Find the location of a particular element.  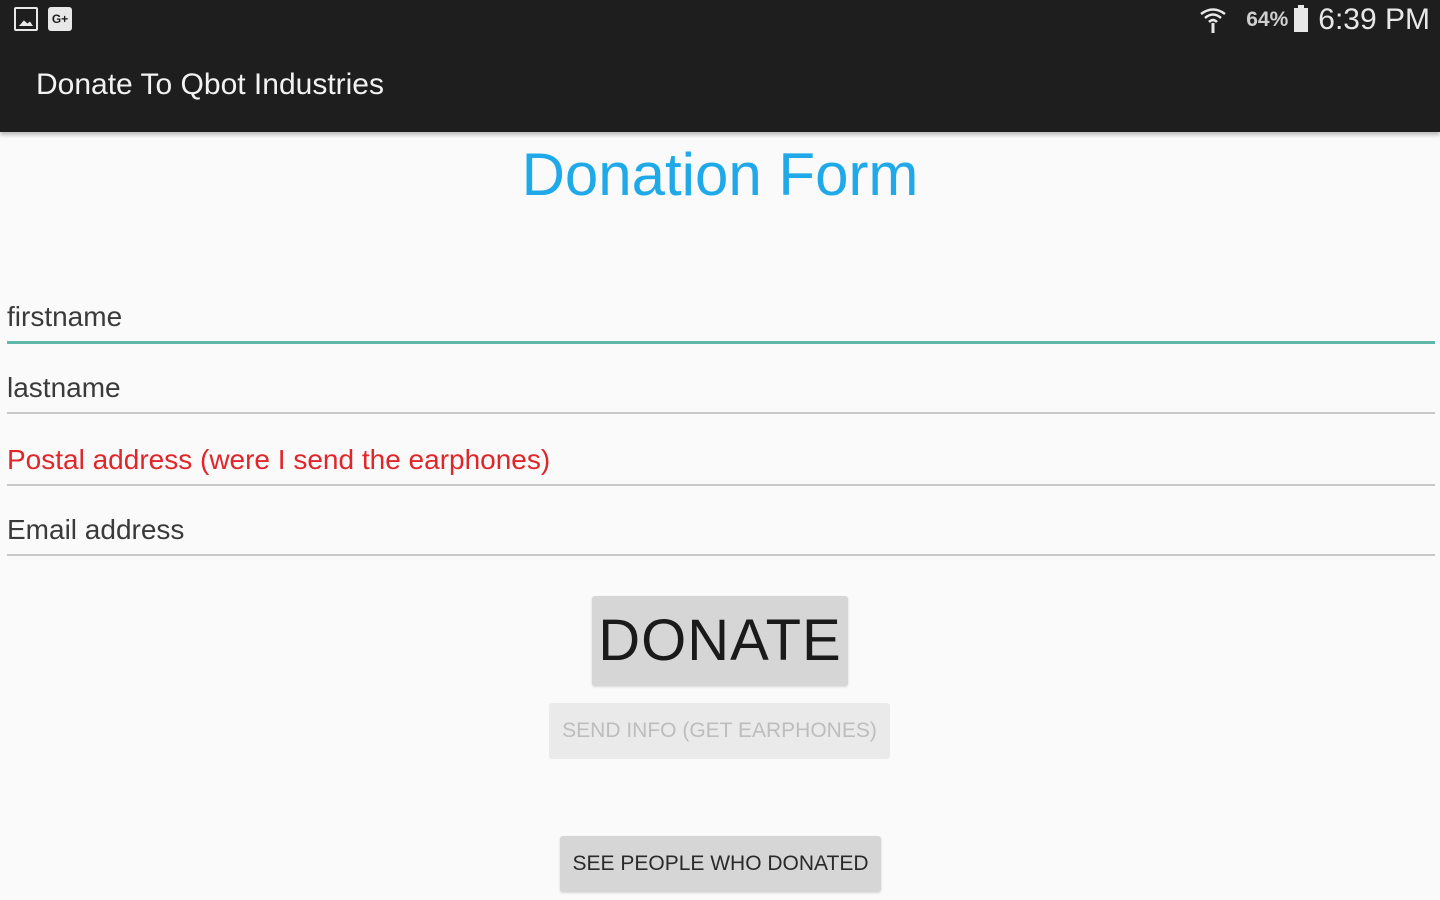

system-status: 64% 6:39 PM is located at coordinates (1314, 20).